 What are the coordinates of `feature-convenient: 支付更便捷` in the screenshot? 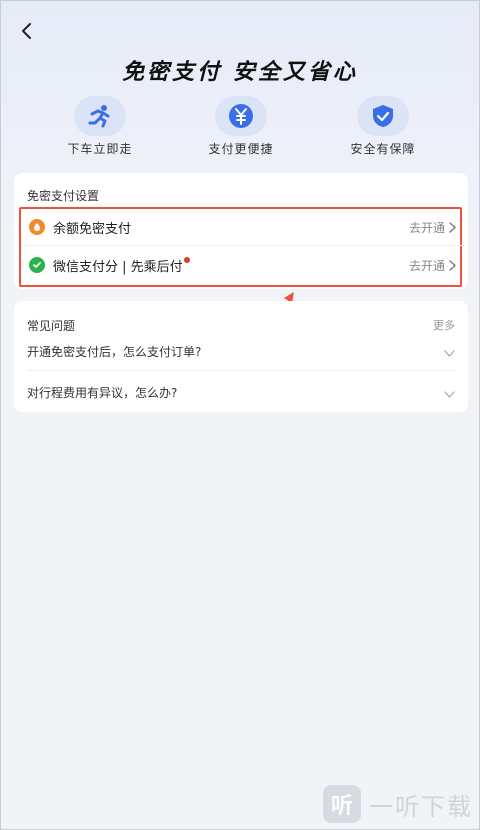 It's located at (241, 126).